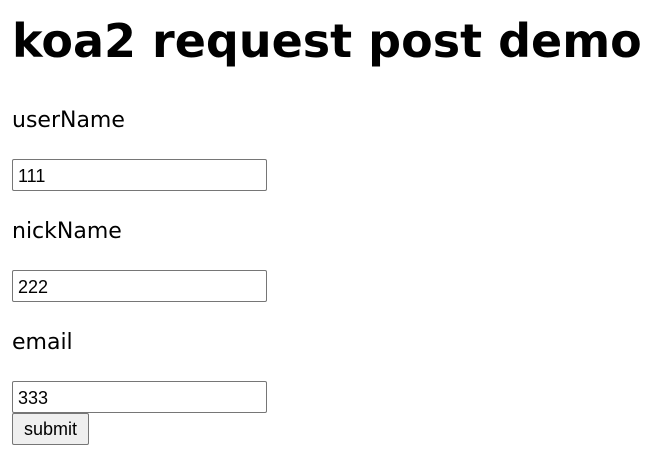 The height and width of the screenshot is (459, 647). Describe the element at coordinates (139, 175) in the screenshot. I see `username-input` at that location.